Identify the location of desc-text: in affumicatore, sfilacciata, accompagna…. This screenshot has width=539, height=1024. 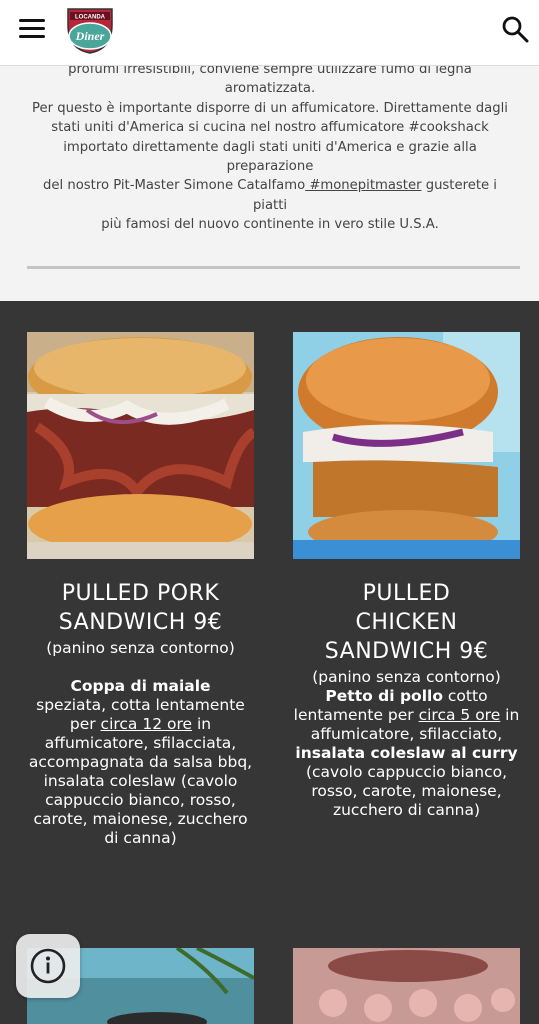
(140, 781).